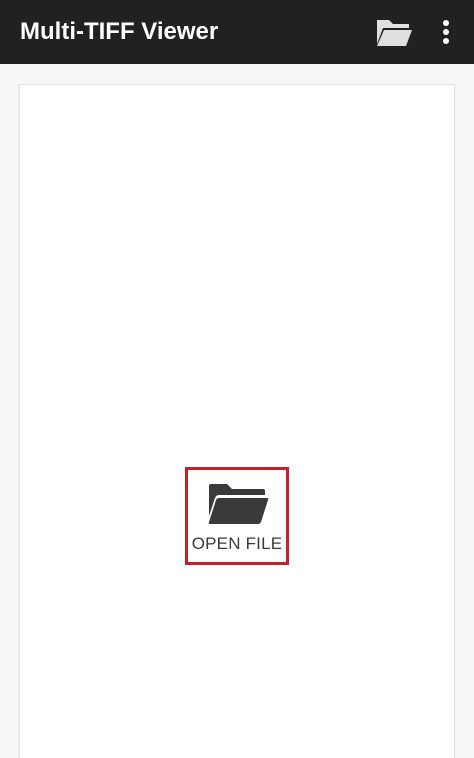 The height and width of the screenshot is (758, 474). I want to click on overflow-menu-button, so click(446, 32).